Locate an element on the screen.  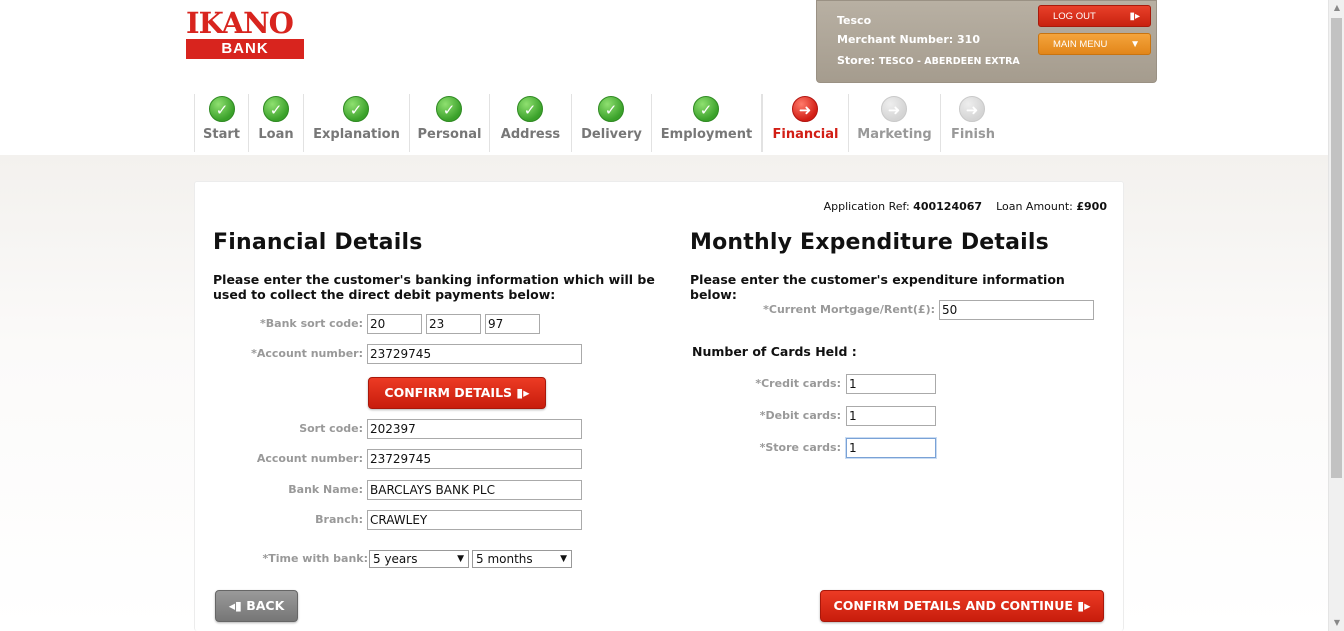
confirm-details-button: CONFIRM DETAILS ▮▸ is located at coordinates (457, 393).